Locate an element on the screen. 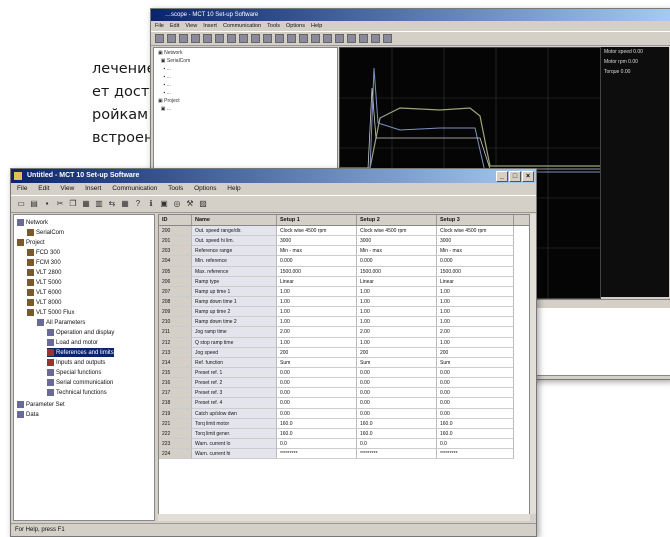  table-cell: 2.00 is located at coordinates (475, 332).